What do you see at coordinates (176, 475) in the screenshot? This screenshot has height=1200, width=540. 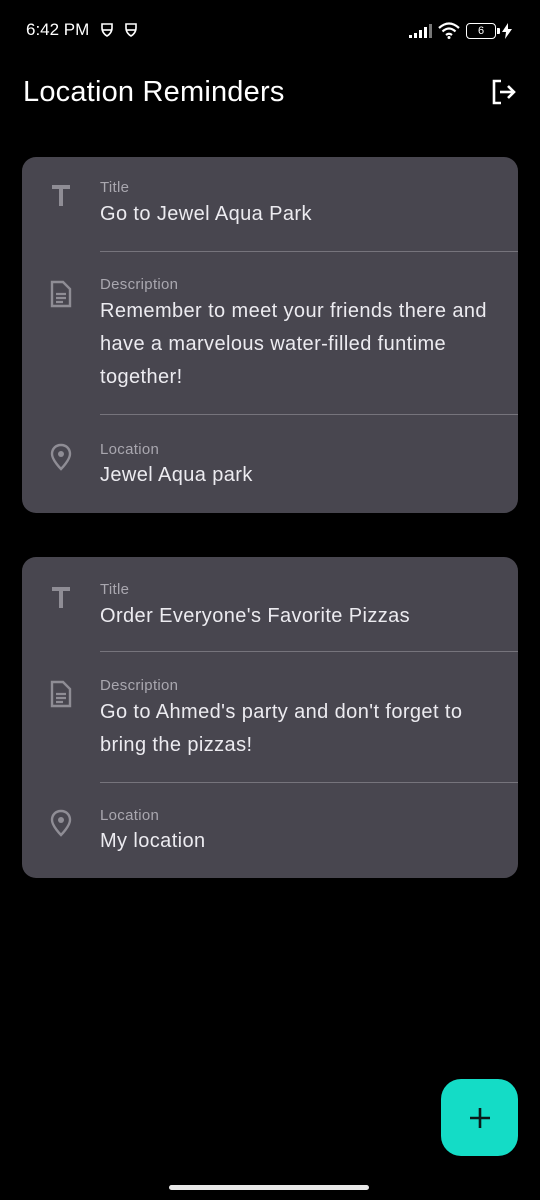 I see `reminder-location: Jewel Aqua park` at bounding box center [176, 475].